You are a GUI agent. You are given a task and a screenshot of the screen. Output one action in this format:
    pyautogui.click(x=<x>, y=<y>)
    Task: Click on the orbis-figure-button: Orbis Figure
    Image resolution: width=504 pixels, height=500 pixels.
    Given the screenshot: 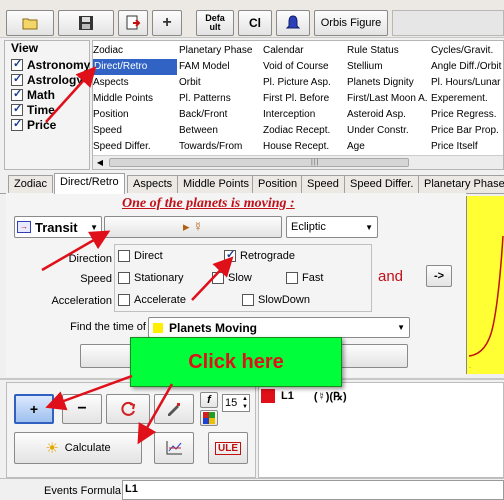 What is the action you would take?
    pyautogui.click(x=351, y=23)
    